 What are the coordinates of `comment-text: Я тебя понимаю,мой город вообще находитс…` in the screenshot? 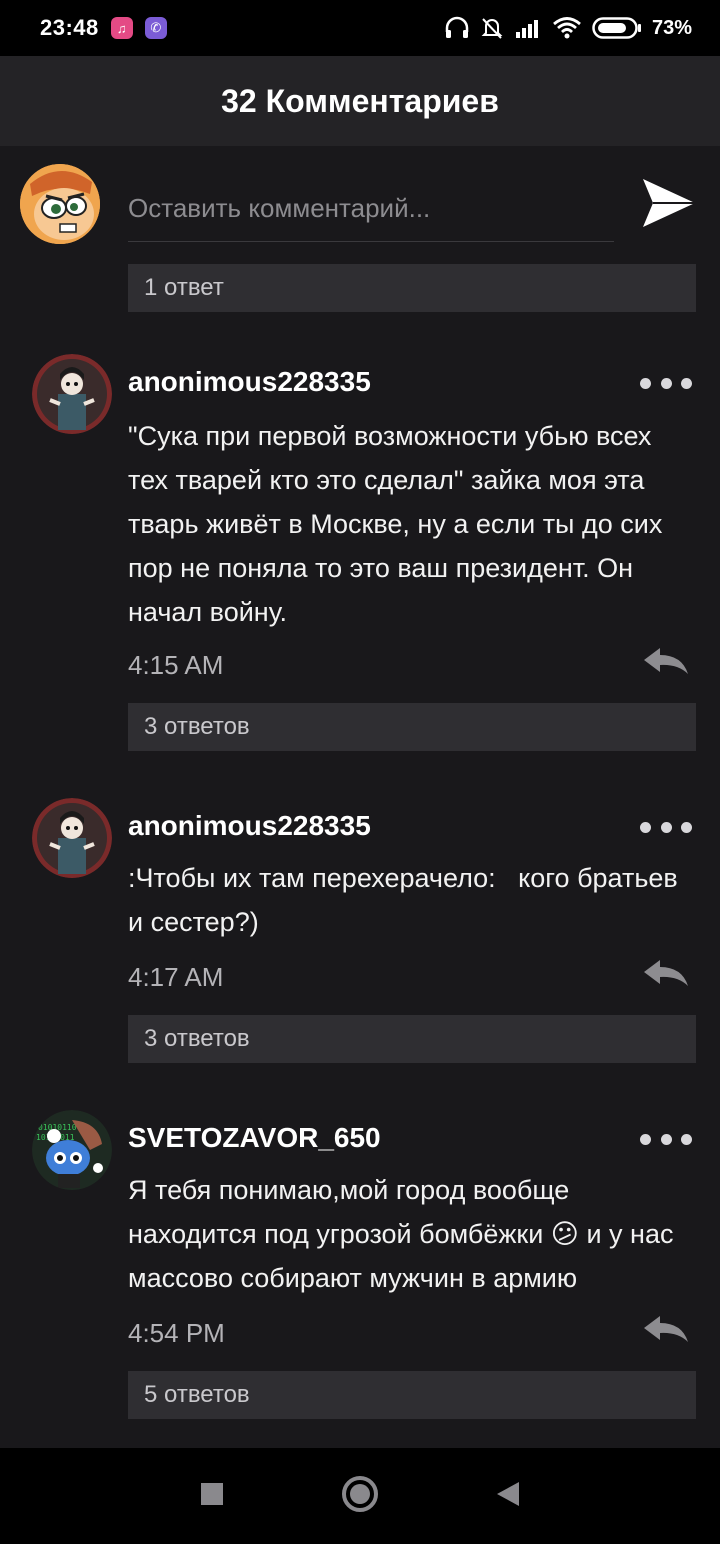 It's located at (401, 1234).